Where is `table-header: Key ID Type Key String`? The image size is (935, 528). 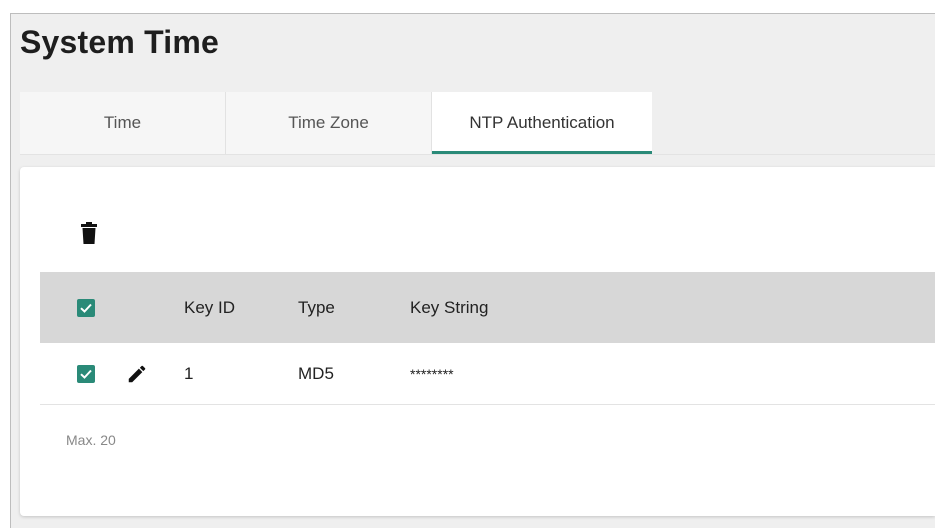
table-header: Key ID Type Key String is located at coordinates (487, 307).